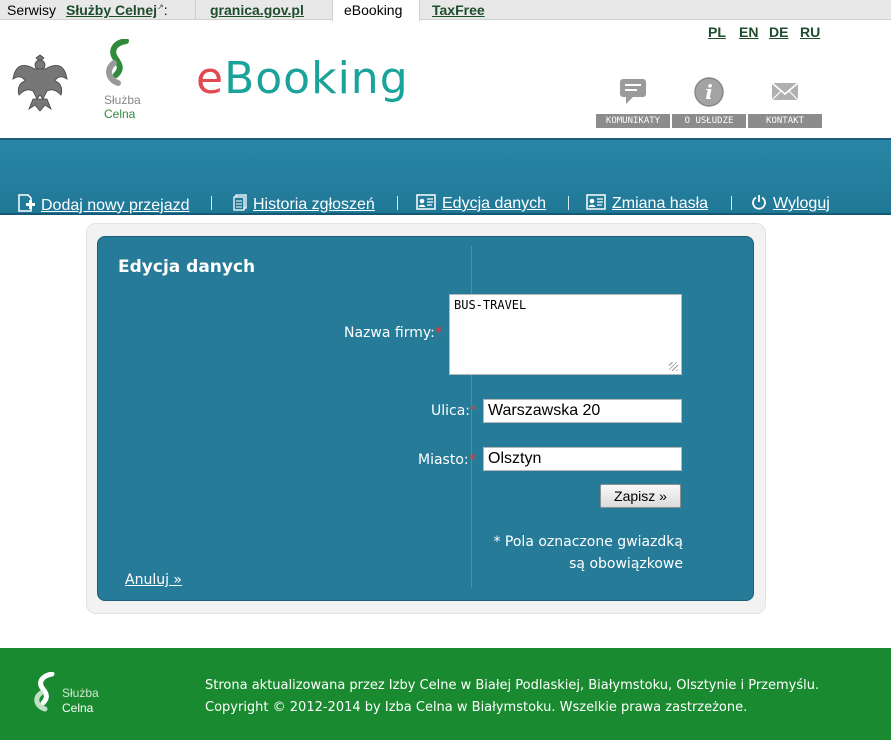 The image size is (891, 740). I want to click on services-colon: :, so click(165, 10).